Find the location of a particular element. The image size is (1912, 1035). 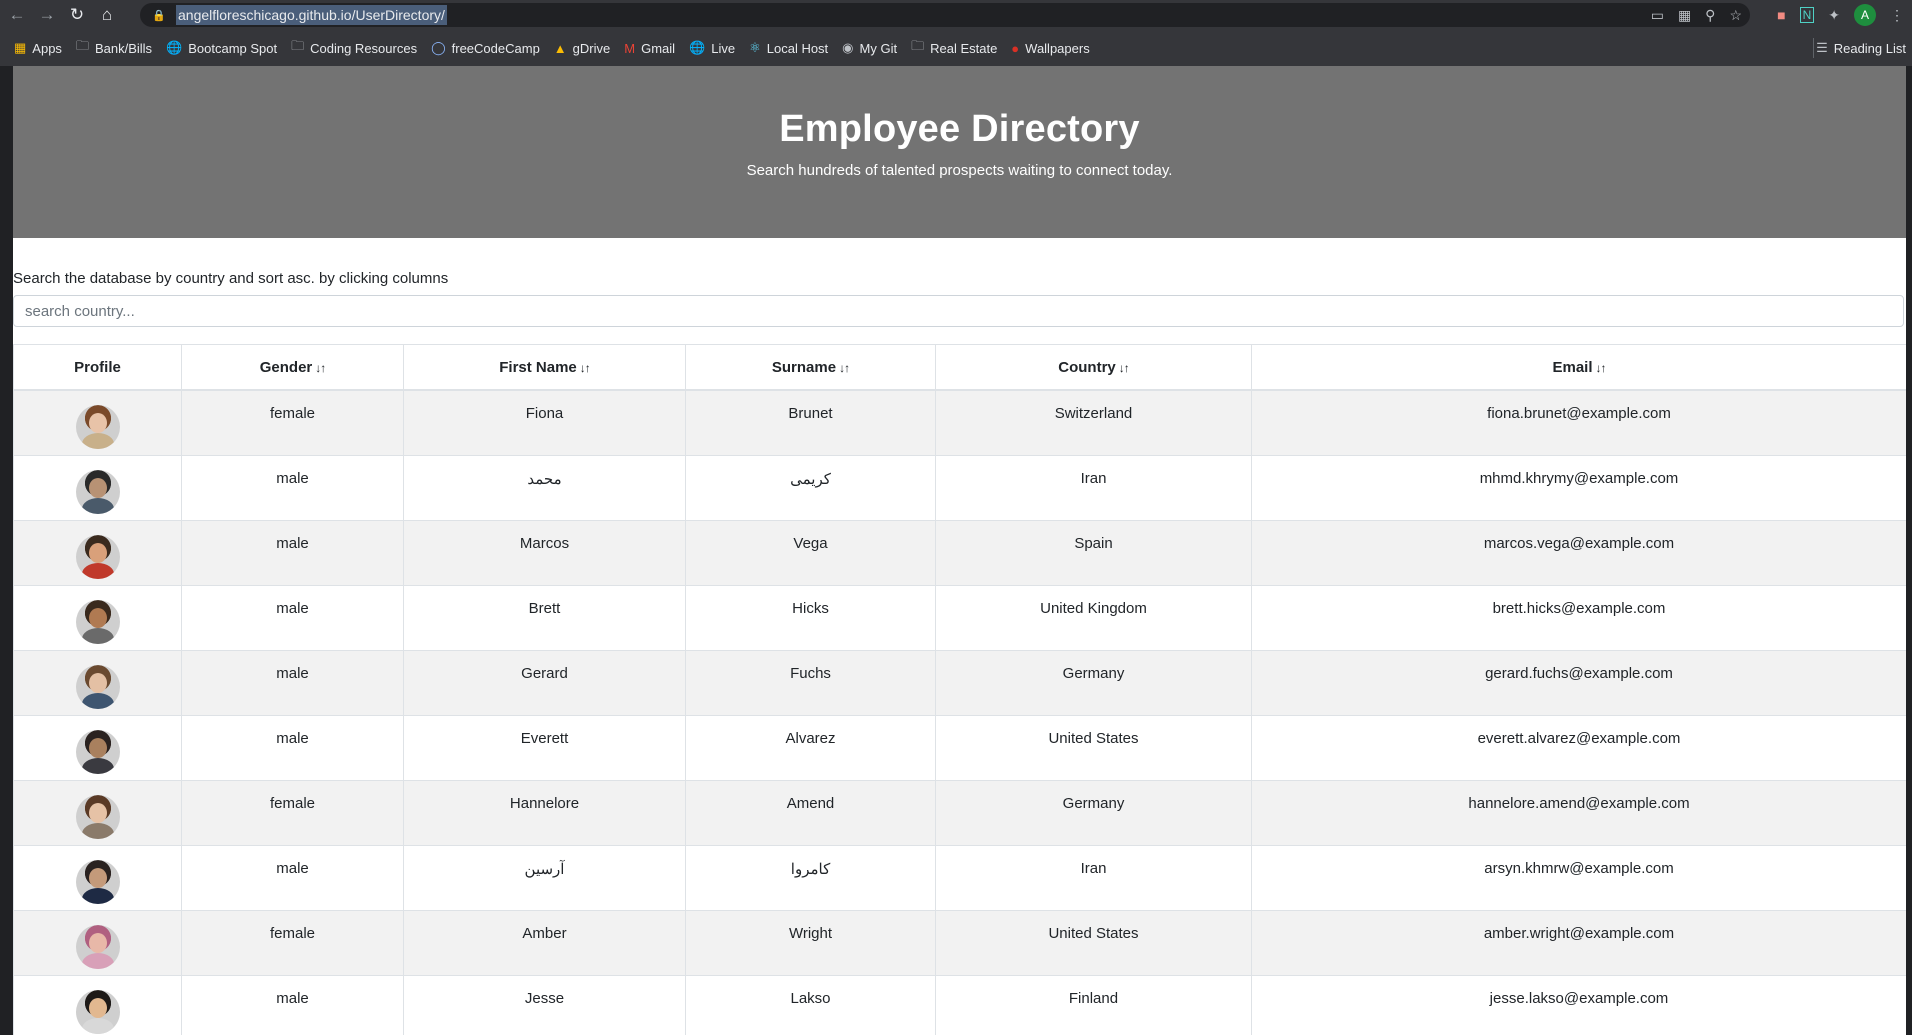

bookmark-real-estate: 🗀 Real Estate is located at coordinates (954, 48).